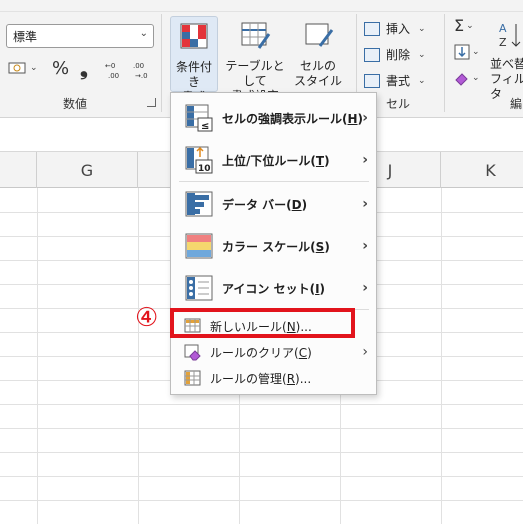  Describe the element at coordinates (274, 181) in the screenshot. I see `menu-separator` at that location.